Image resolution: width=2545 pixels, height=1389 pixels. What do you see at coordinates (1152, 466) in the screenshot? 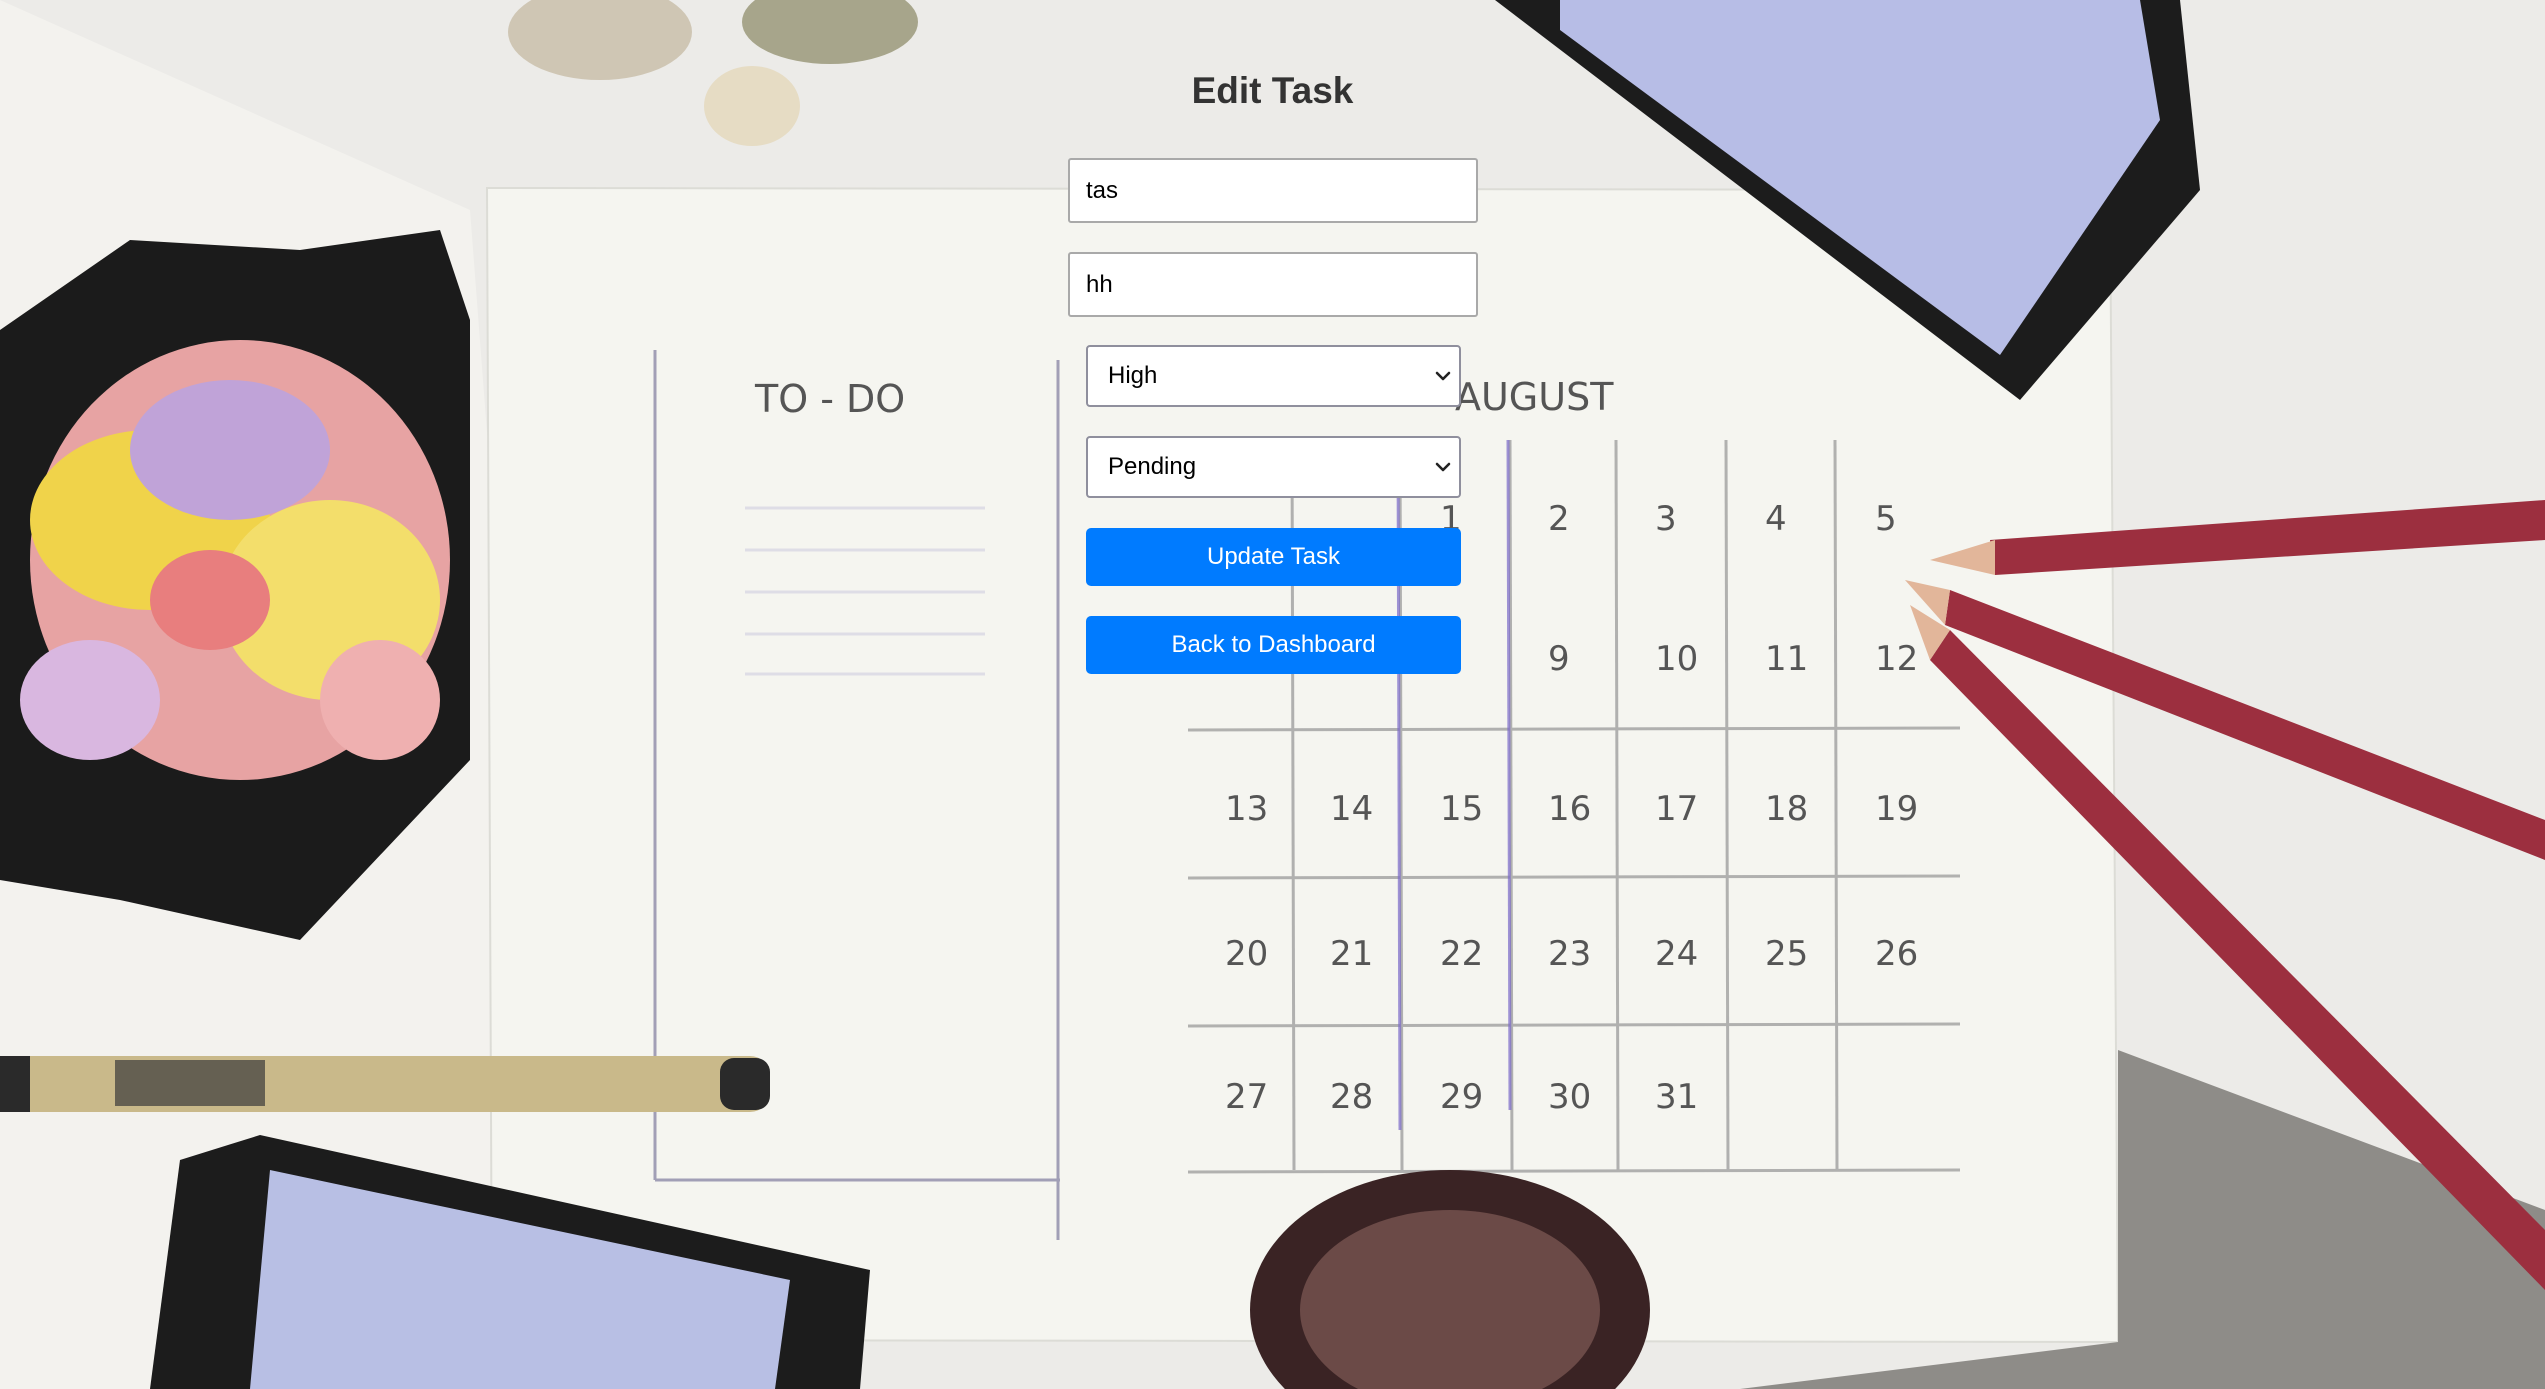
I see `status-selected-value: Pending` at bounding box center [1152, 466].